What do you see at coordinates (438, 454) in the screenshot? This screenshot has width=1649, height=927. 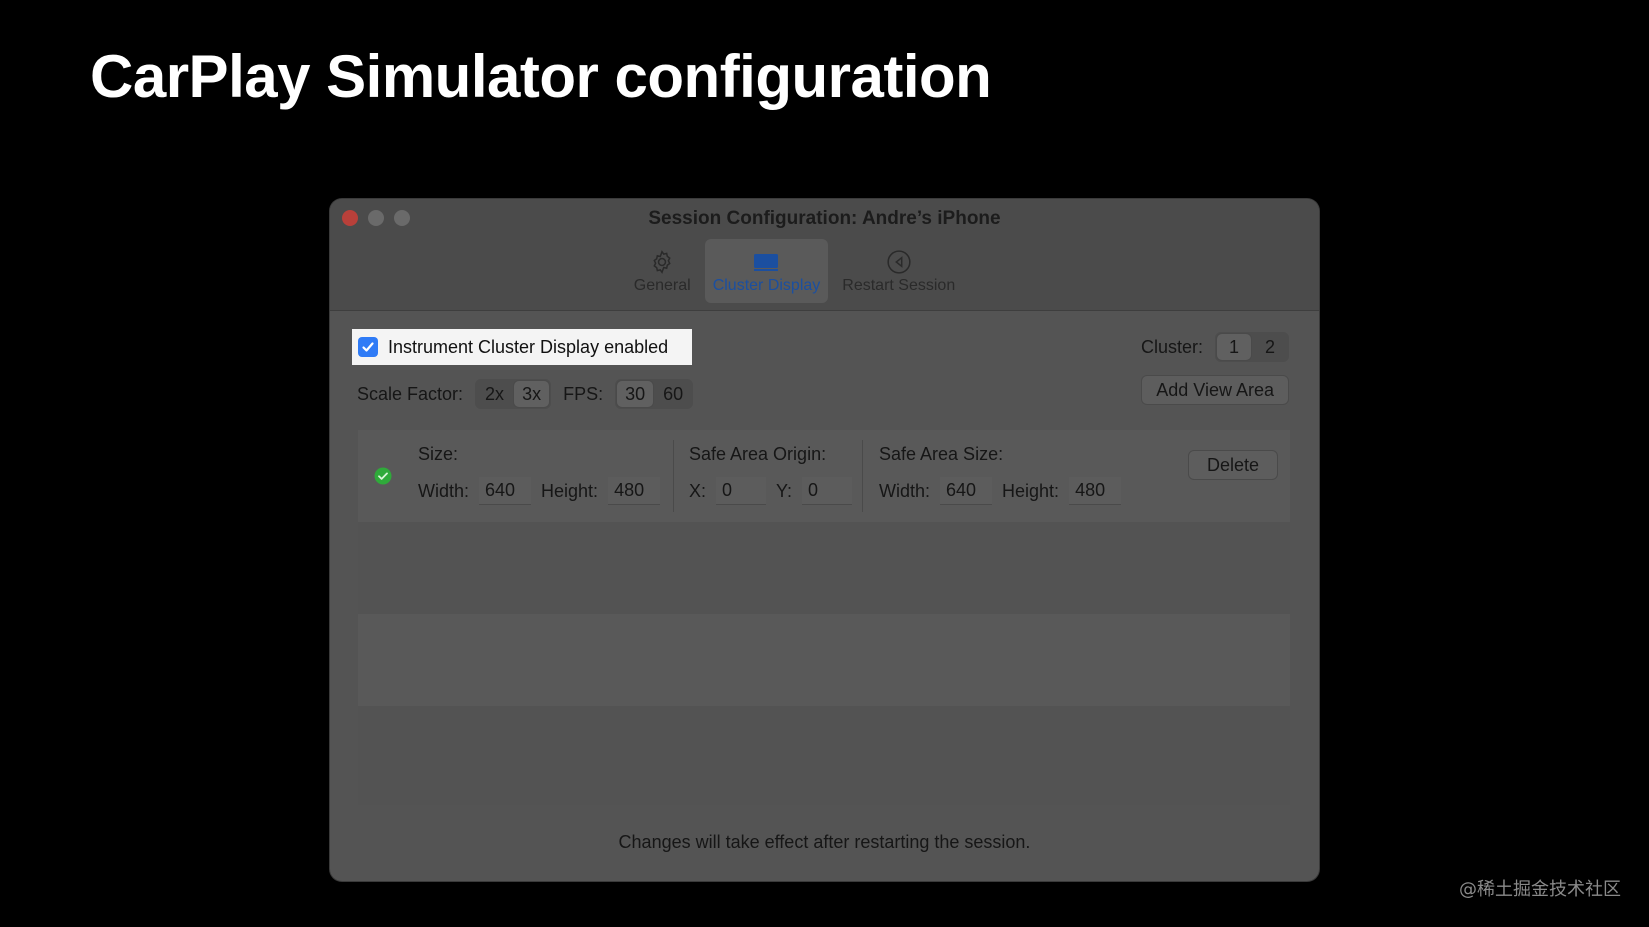 I see `size-label: Size:` at bounding box center [438, 454].